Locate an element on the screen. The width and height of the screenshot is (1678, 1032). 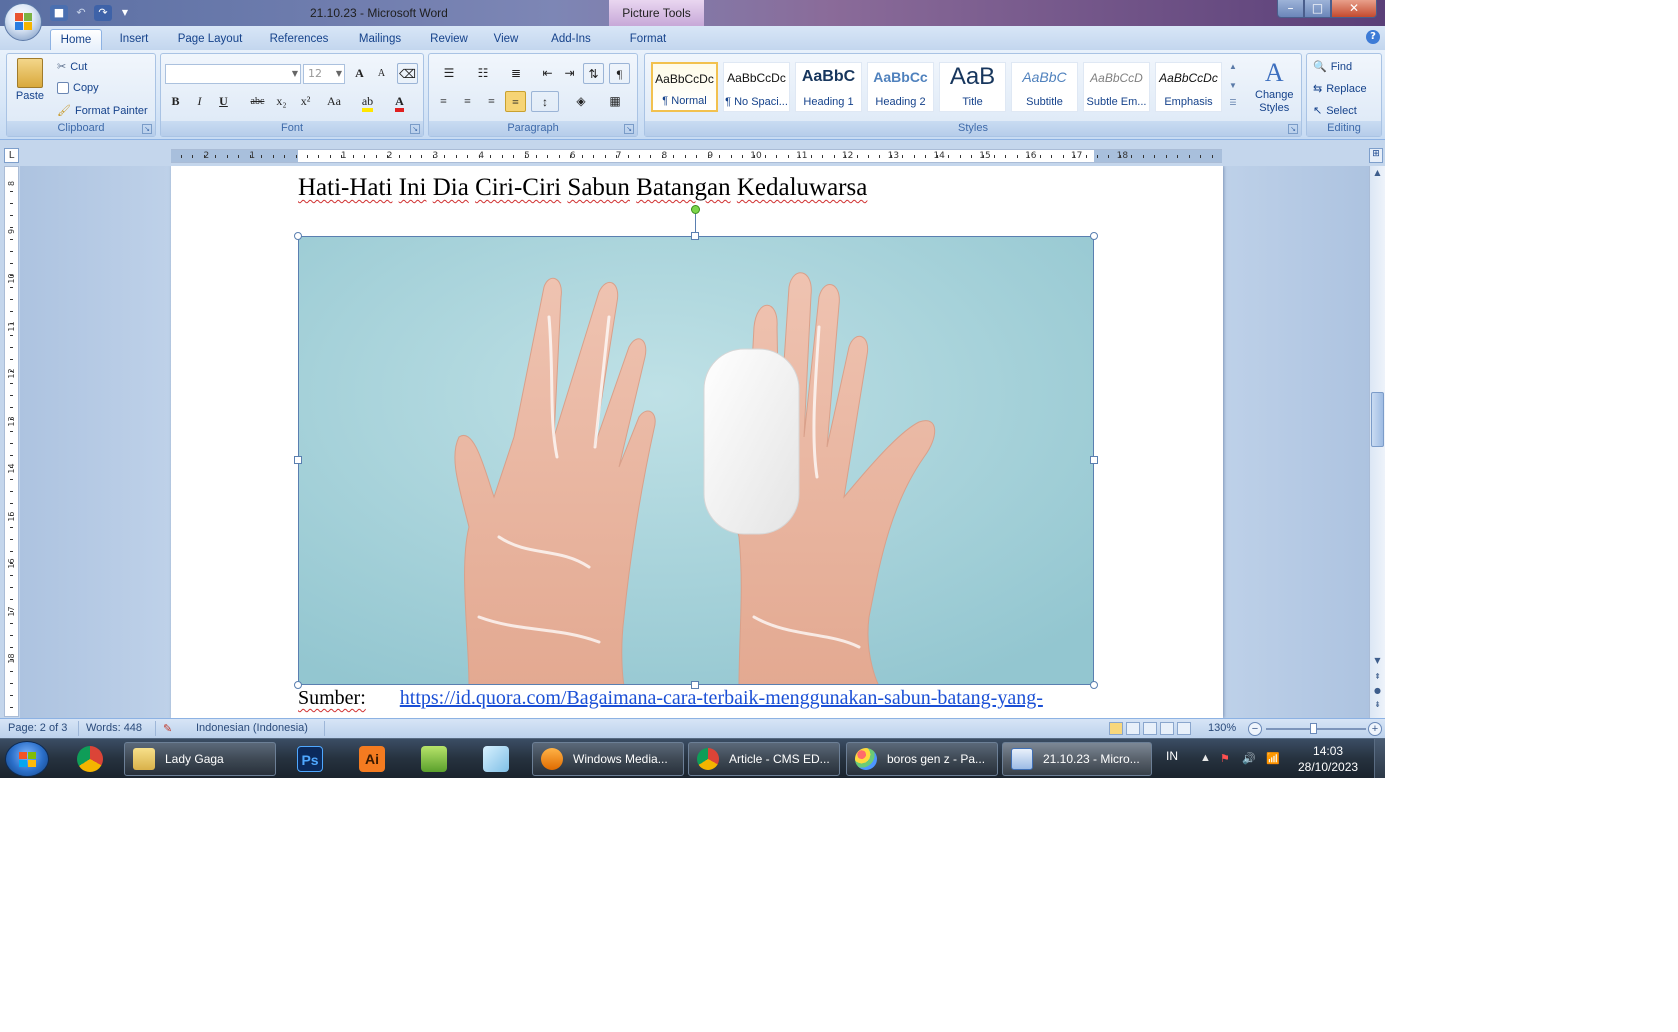
resize-handle-bottom-left is located at coordinates (298, 685).